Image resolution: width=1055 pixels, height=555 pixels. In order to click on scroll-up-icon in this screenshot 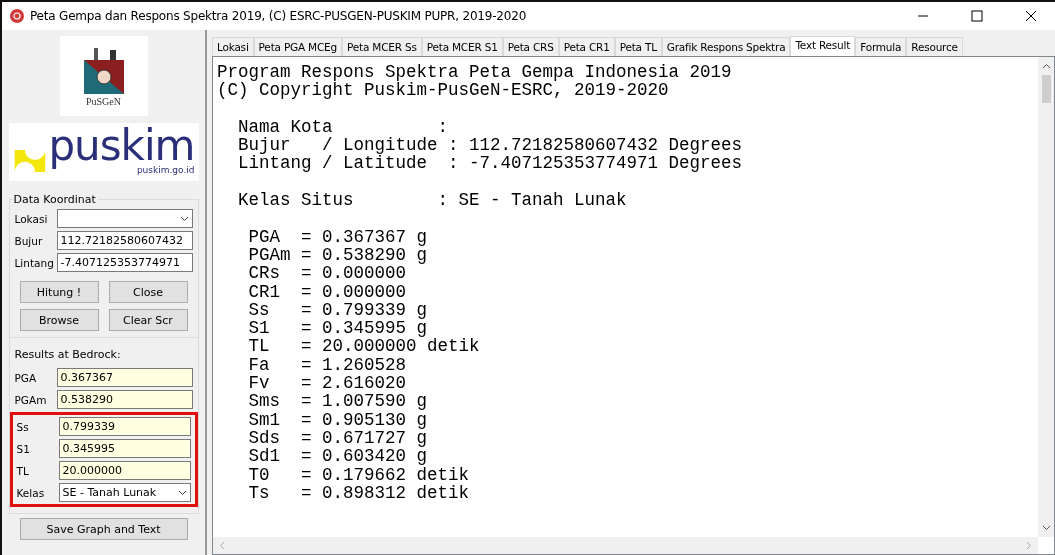, I will do `click(1046, 66)`.